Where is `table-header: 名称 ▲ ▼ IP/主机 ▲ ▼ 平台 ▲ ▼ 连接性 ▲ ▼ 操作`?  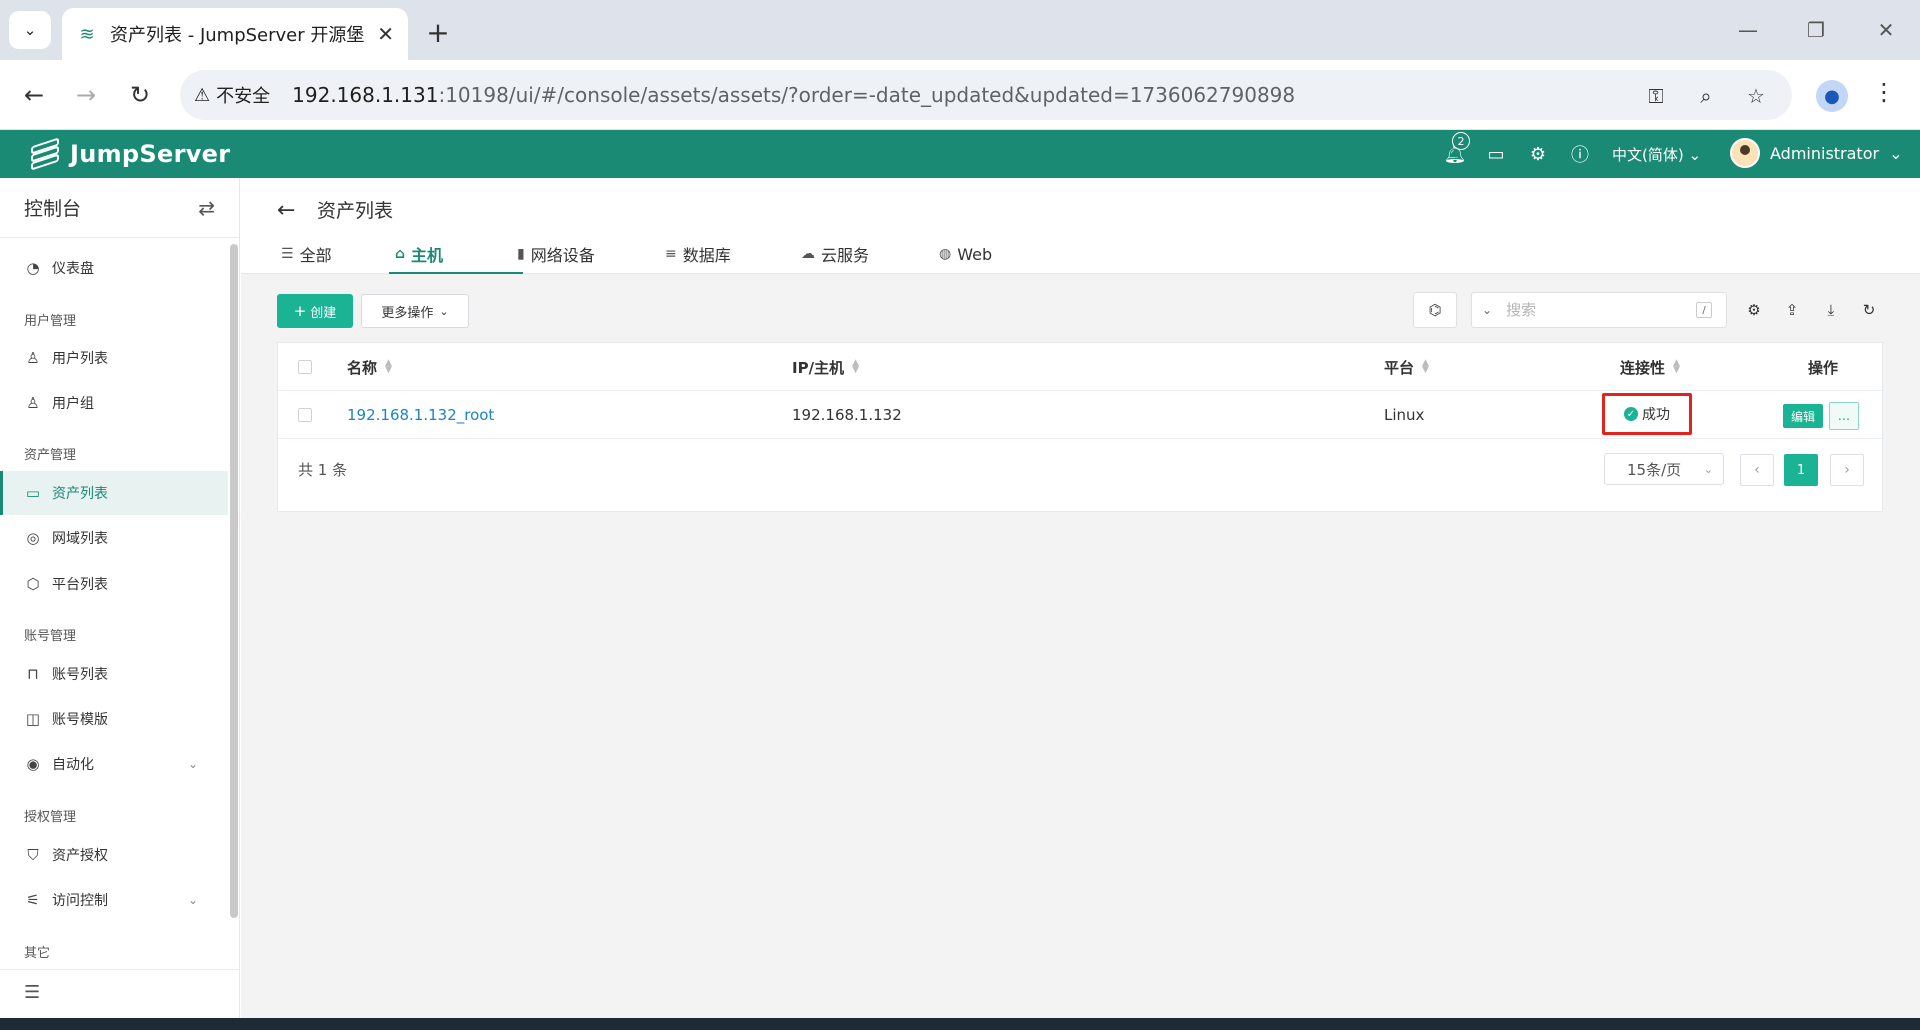
table-header: 名称 ▲ ▼ IP/主机 ▲ ▼ 平台 ▲ ▼ 连接性 ▲ ▼ 操作 is located at coordinates (1080, 367).